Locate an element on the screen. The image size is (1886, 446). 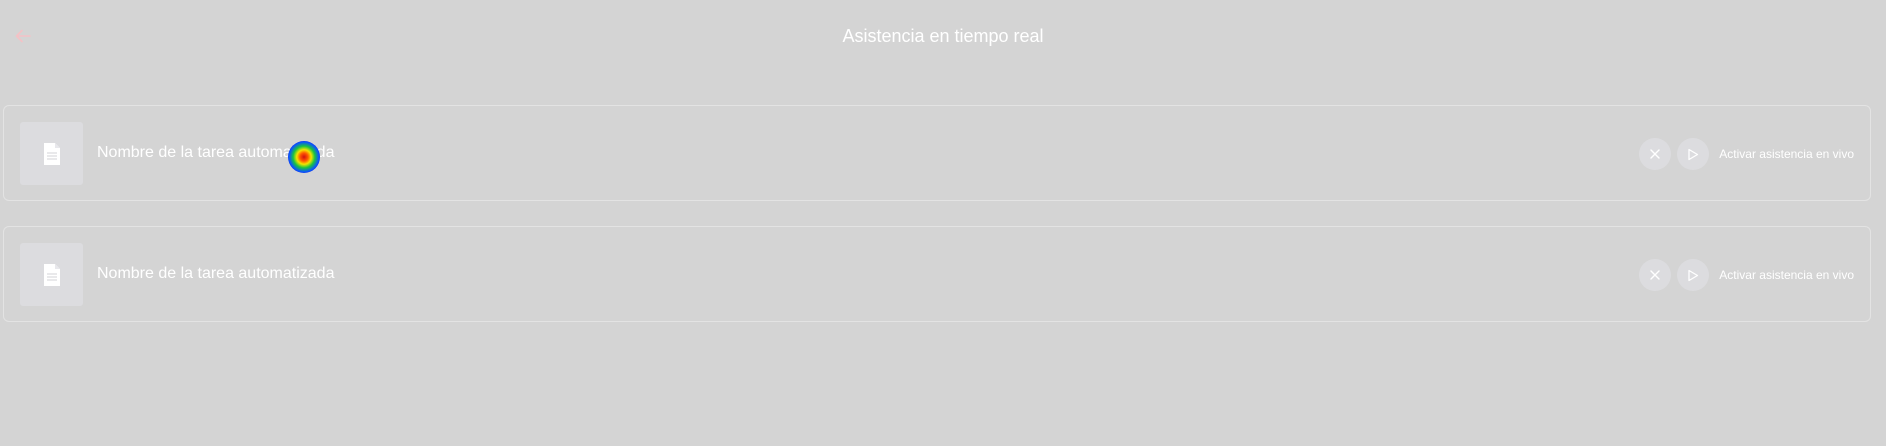
page-title: Asistencia en tiempo real is located at coordinates (943, 36).